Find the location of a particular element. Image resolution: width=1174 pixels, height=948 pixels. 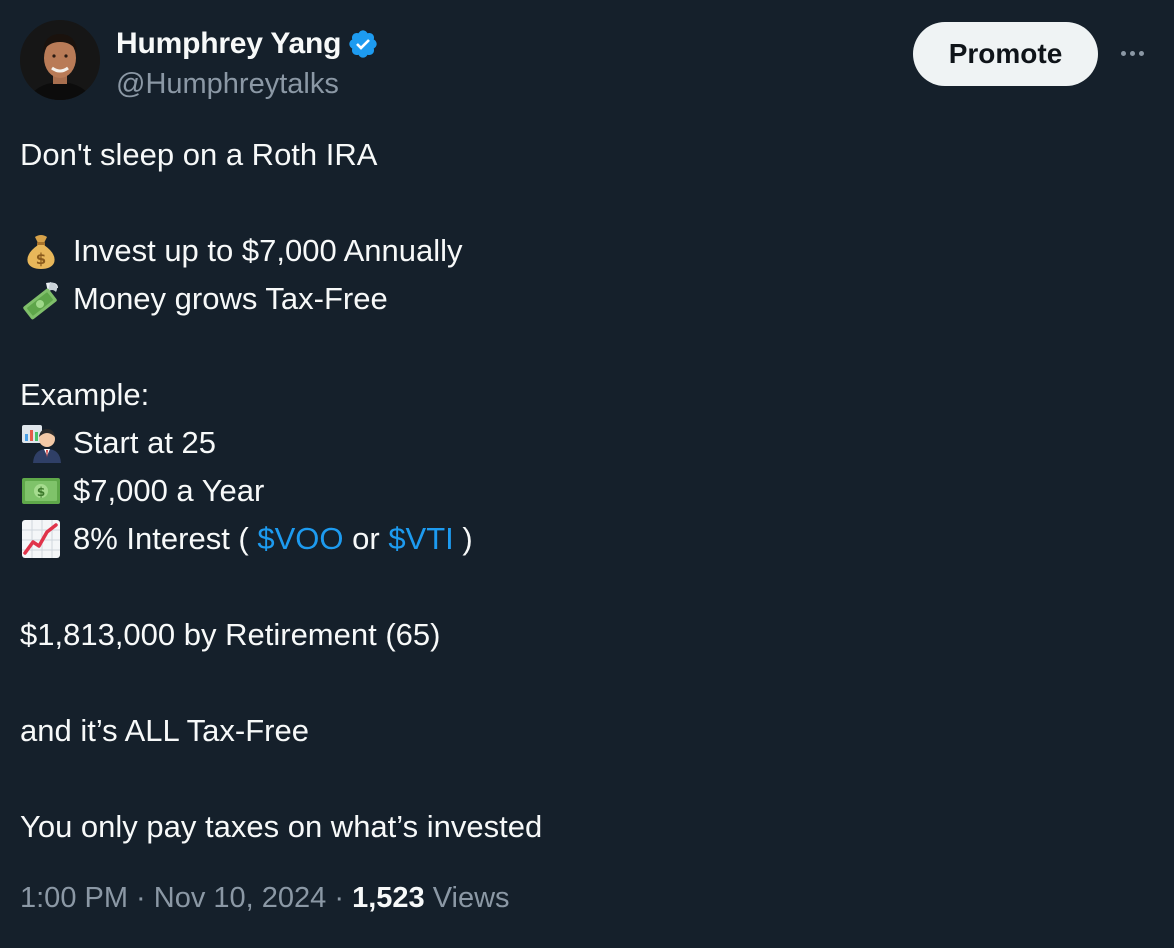

tweet-header: Humphrey Yang @Humphreytalks Promote is located at coordinates (587, 62).